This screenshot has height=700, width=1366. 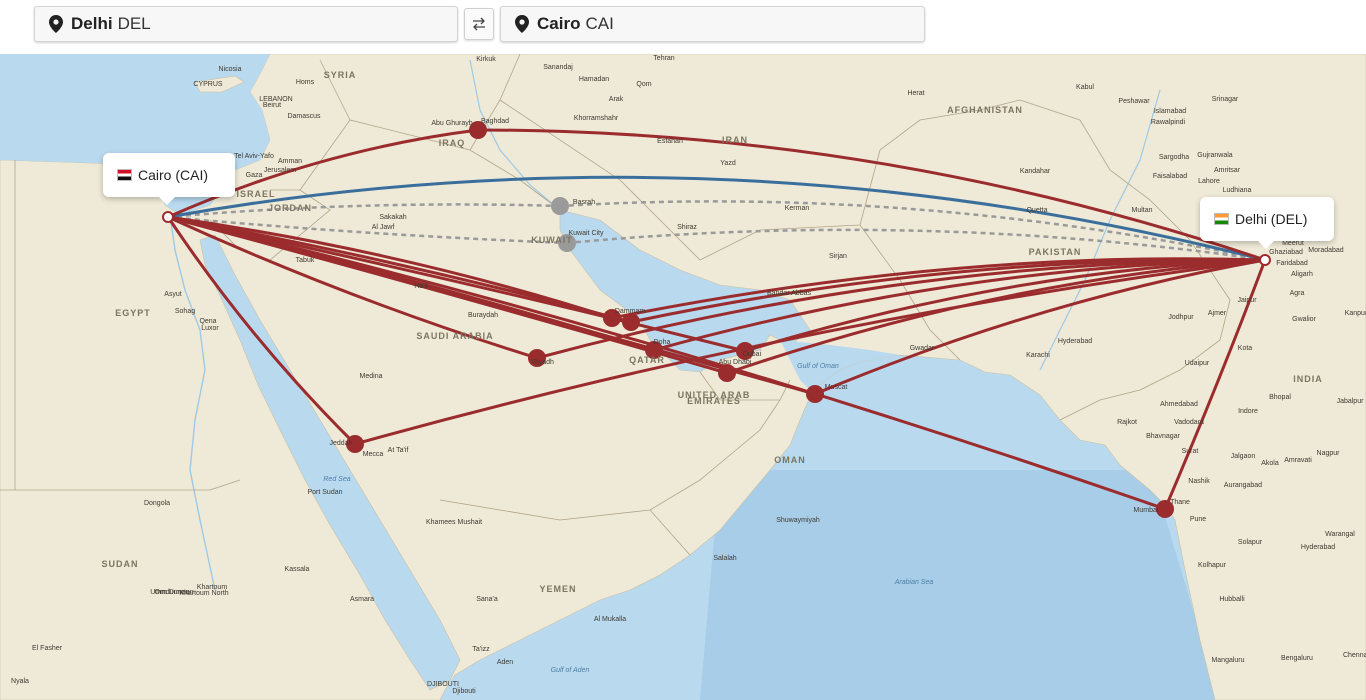 I want to click on swap-button, so click(x=479, y=24).